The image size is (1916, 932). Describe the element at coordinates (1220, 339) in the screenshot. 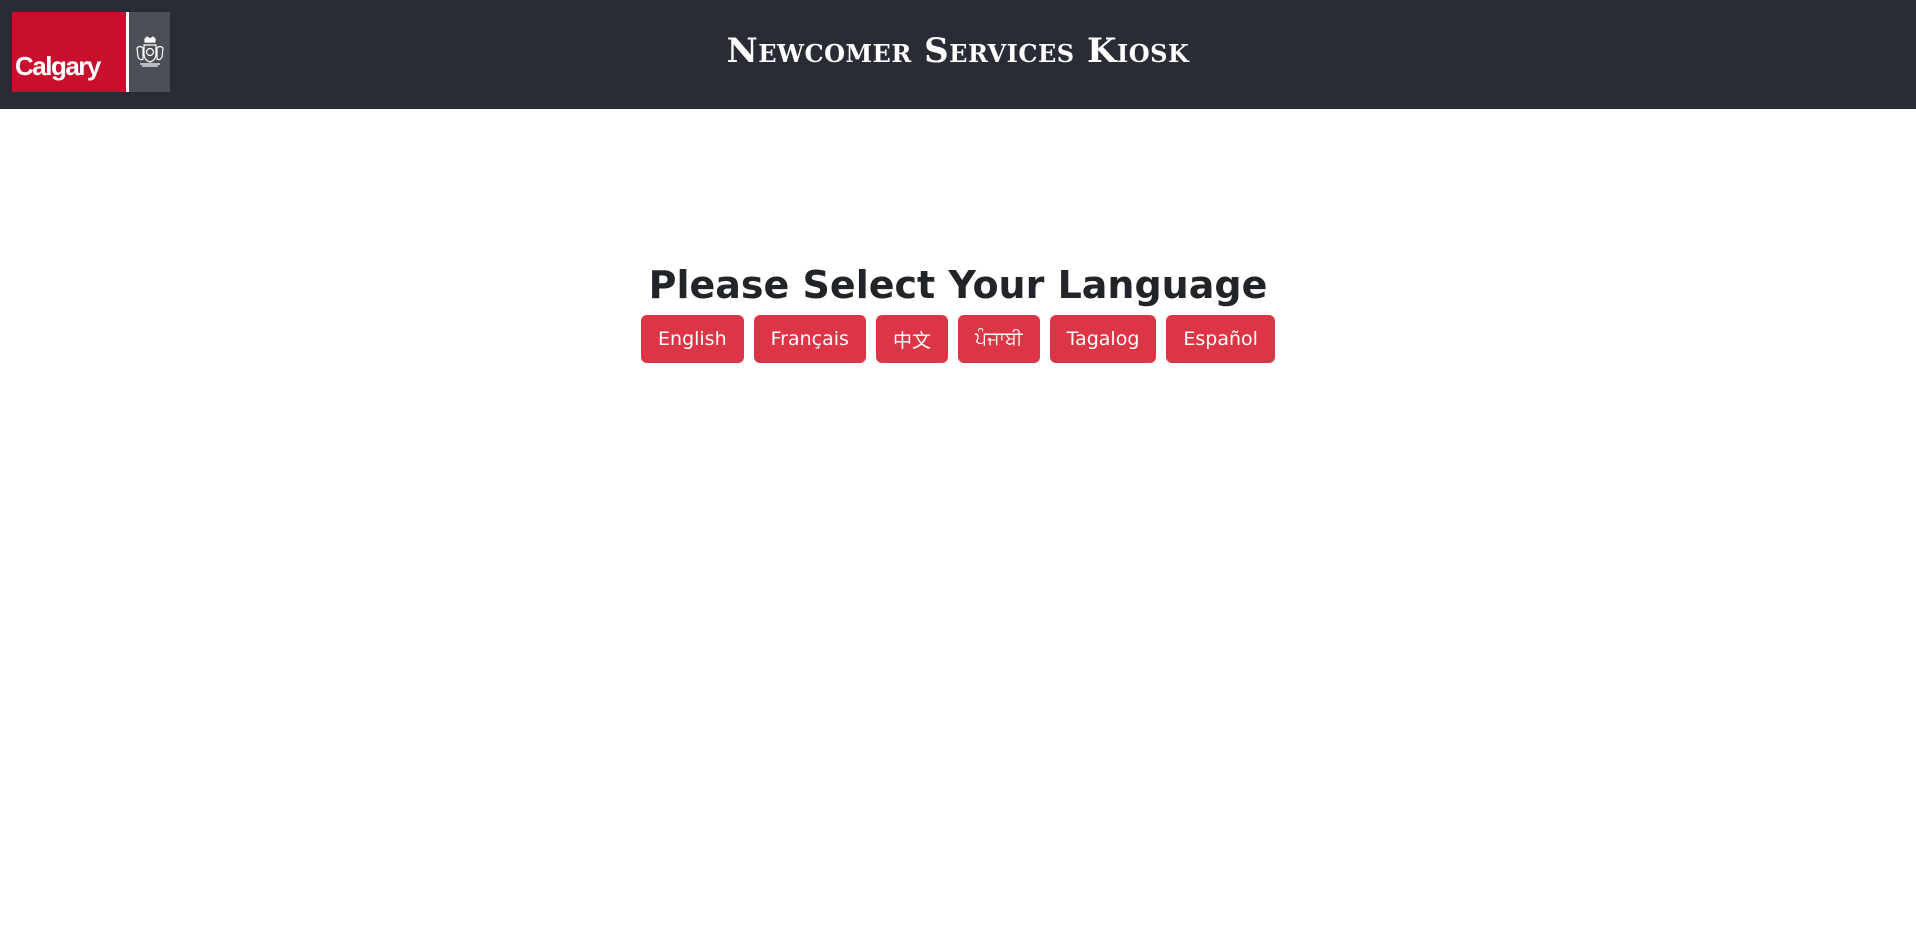

I see `language-button-spanish: Español` at that location.